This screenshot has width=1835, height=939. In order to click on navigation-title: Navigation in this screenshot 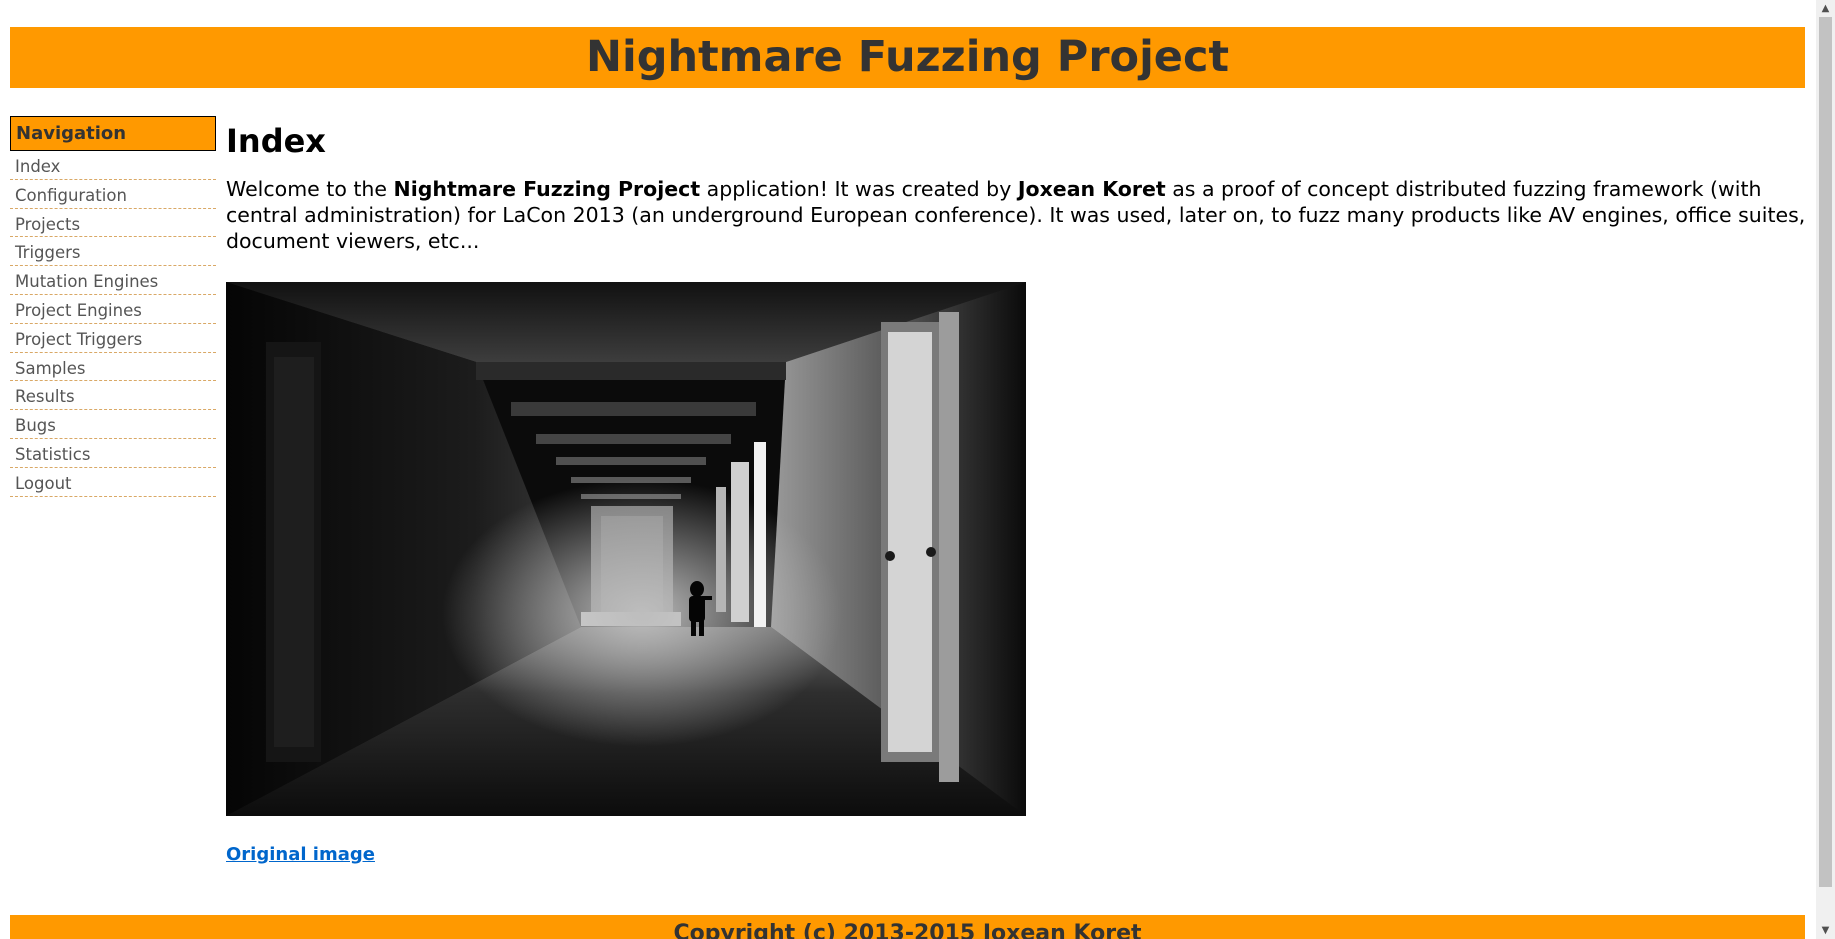, I will do `click(113, 133)`.